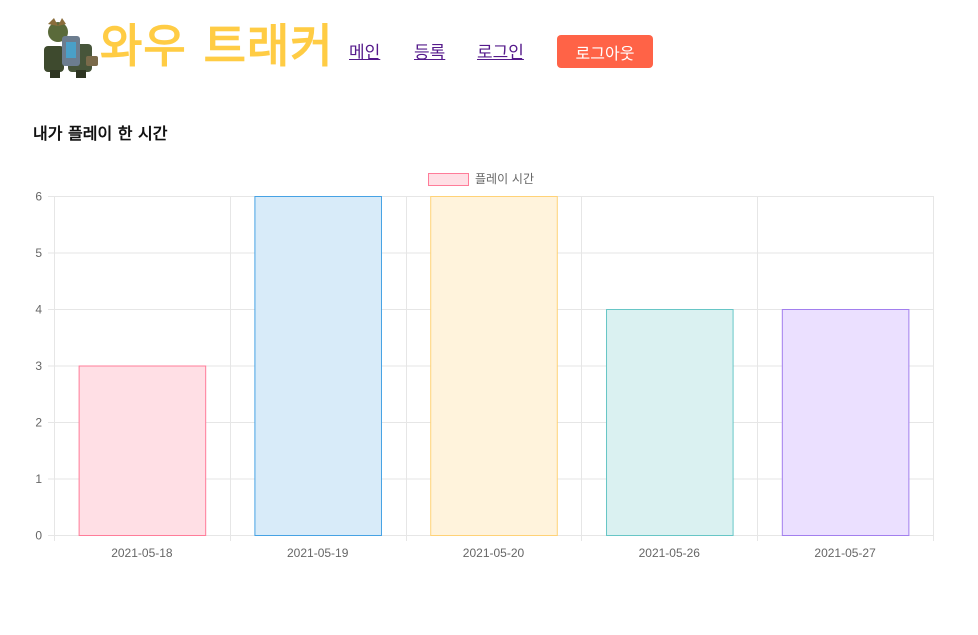 The image size is (978, 635). Describe the element at coordinates (38, 310) in the screenshot. I see `y-tick-label: 4` at that location.